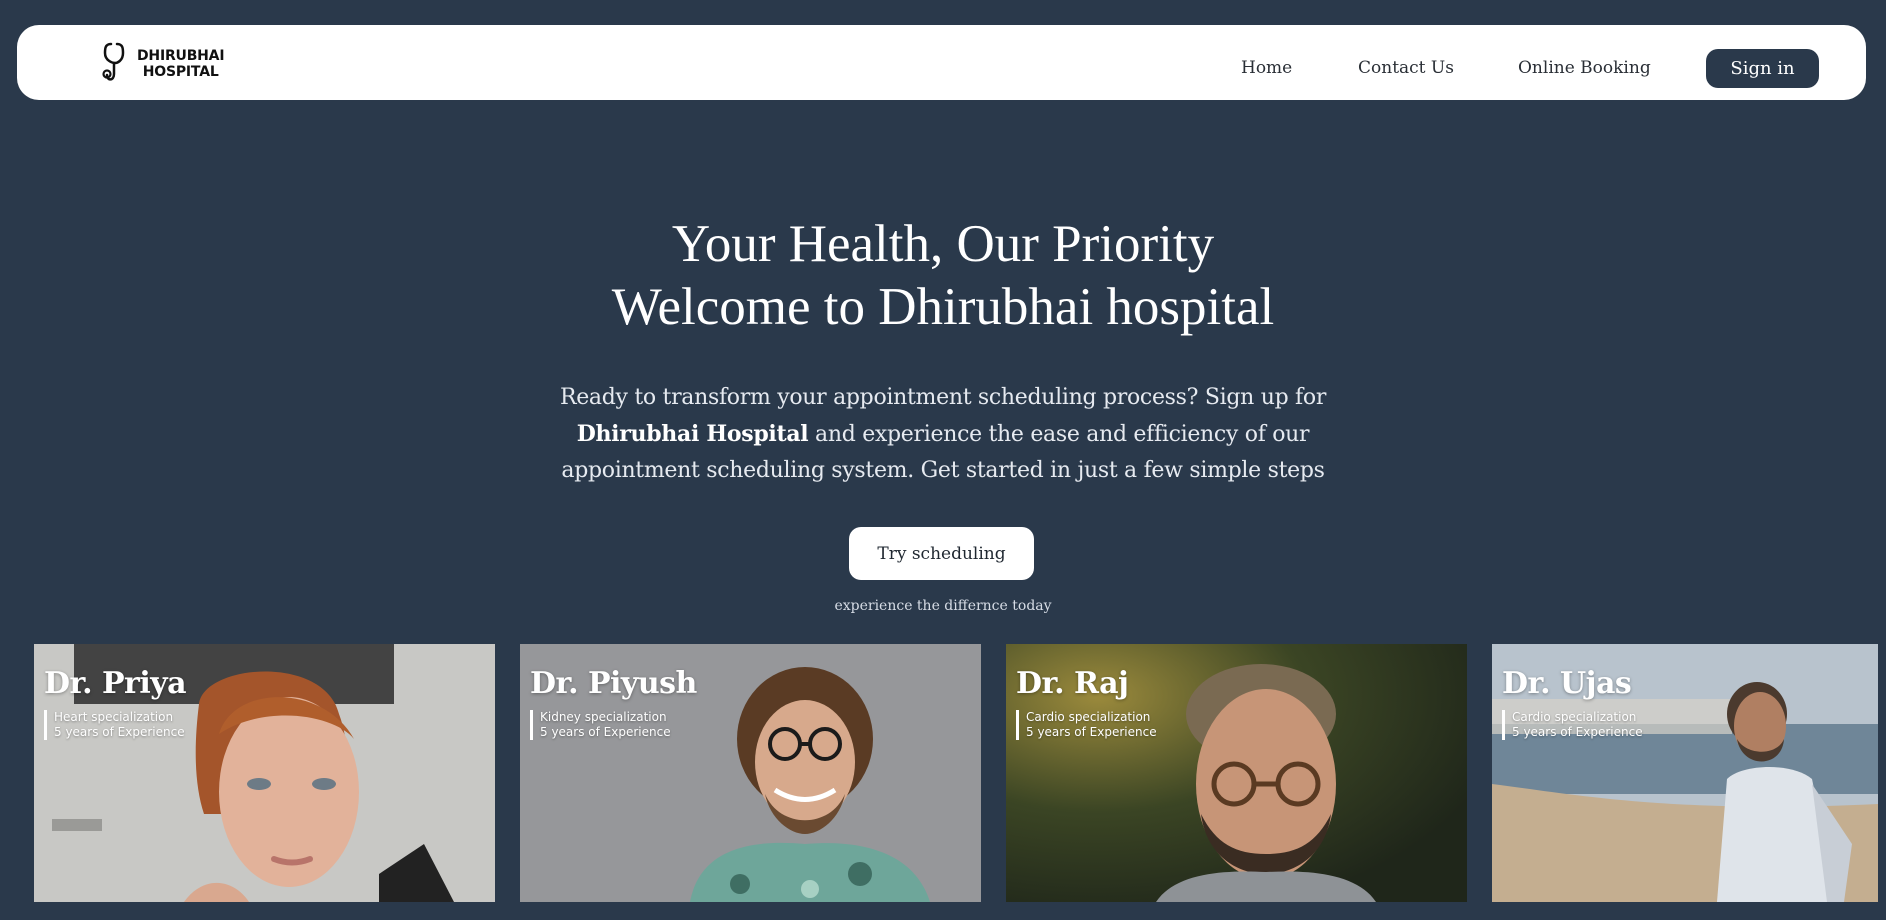 The height and width of the screenshot is (920, 1886). I want to click on doctor-name: Dr. Ujas, so click(1567, 683).